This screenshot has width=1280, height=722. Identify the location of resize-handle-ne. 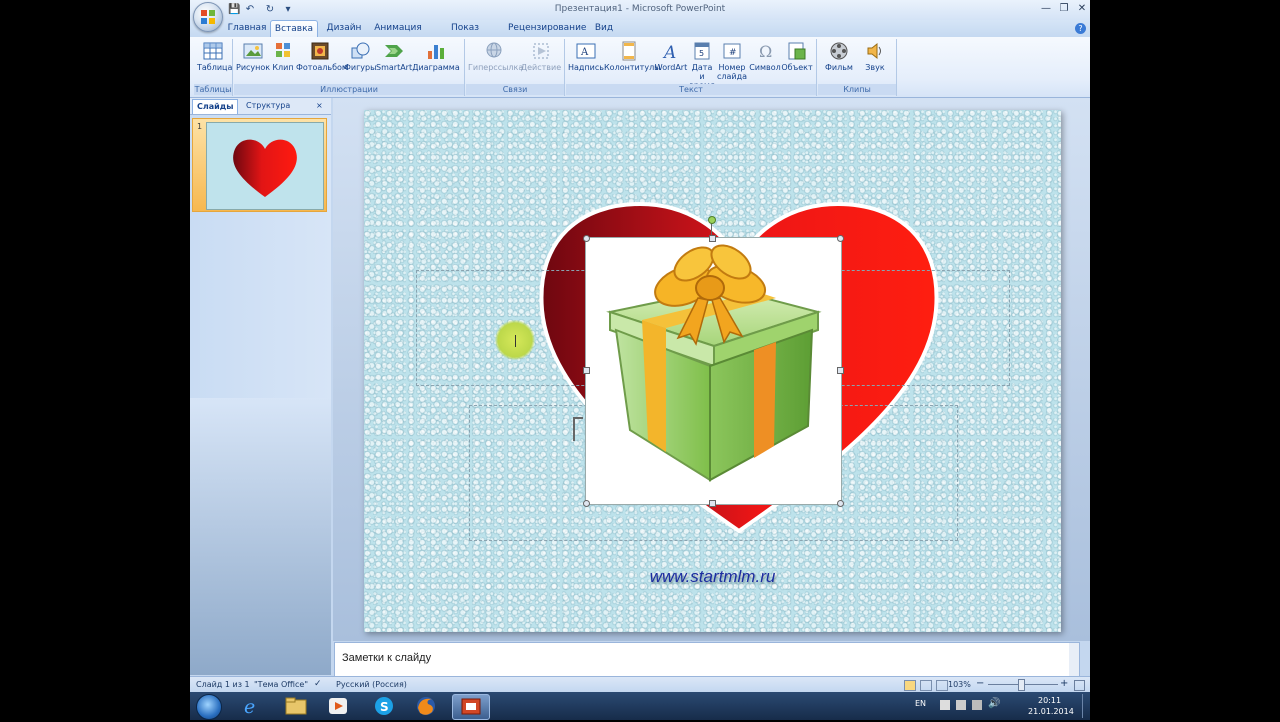
(840, 238).